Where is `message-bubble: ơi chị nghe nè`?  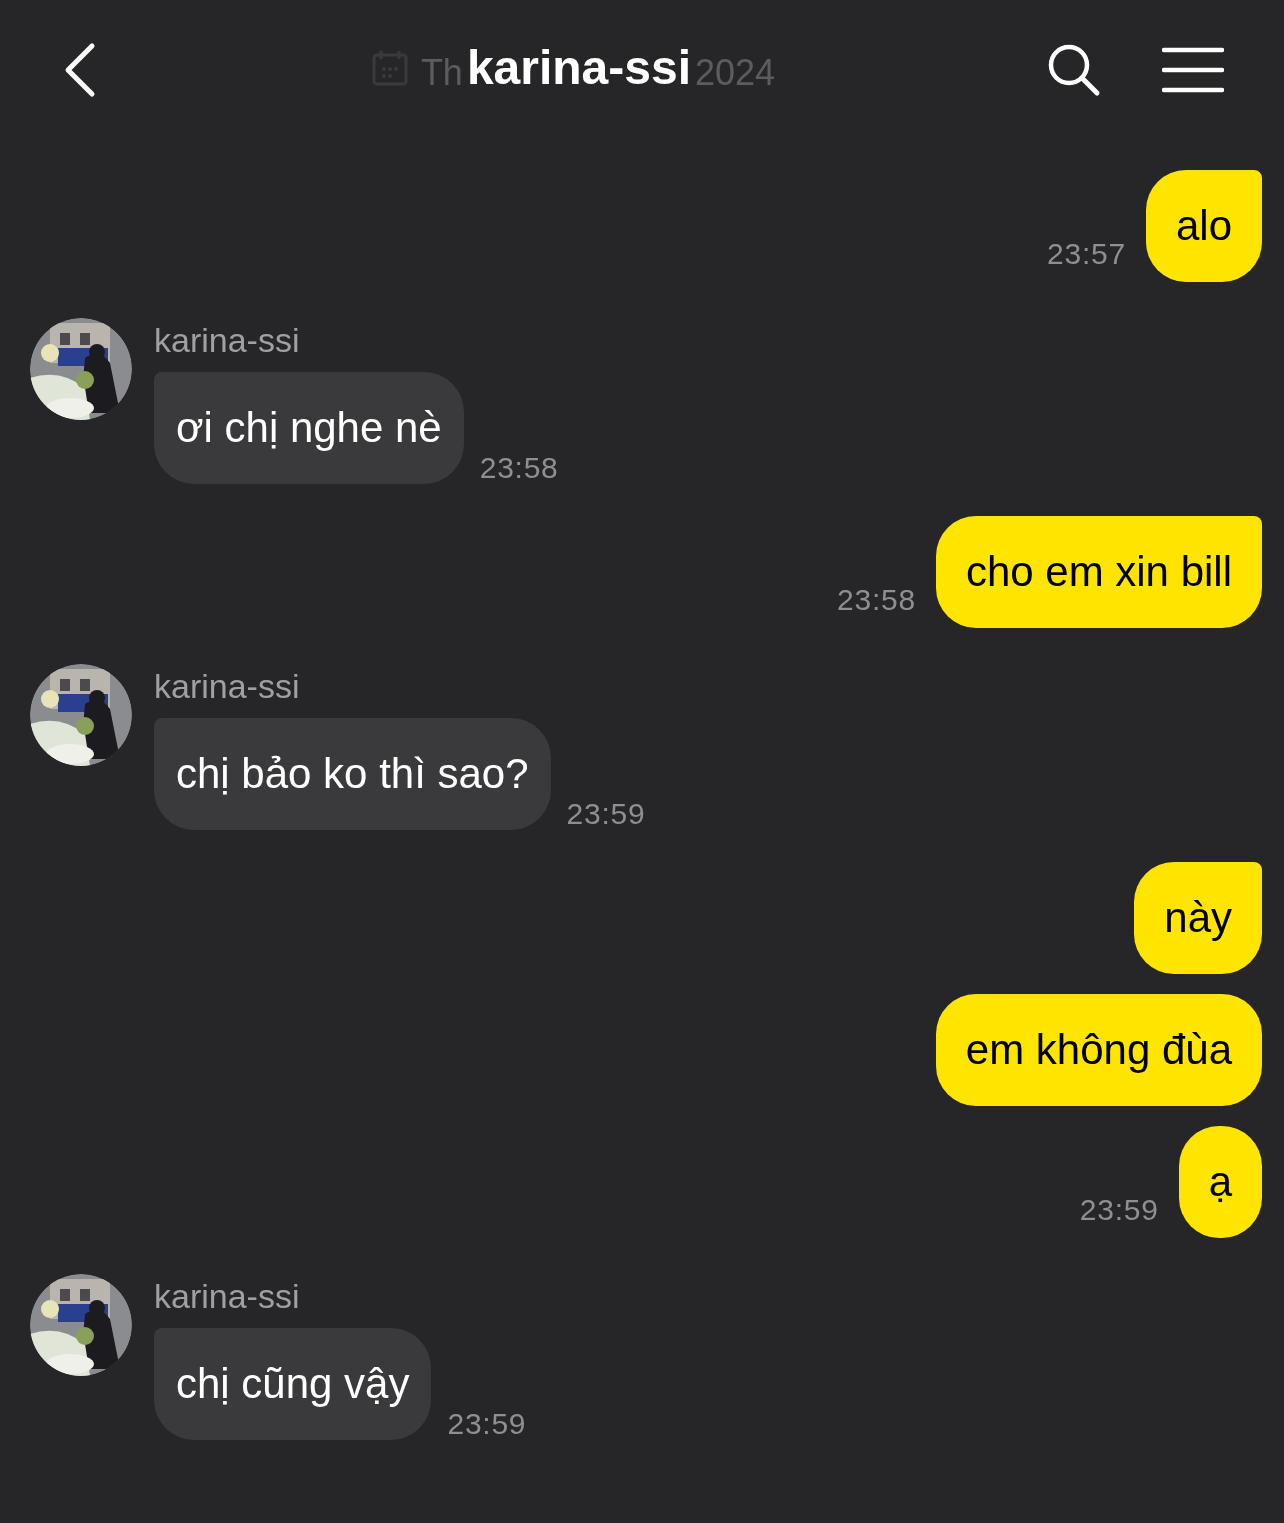 message-bubble: ơi chị nghe nè is located at coordinates (309, 428).